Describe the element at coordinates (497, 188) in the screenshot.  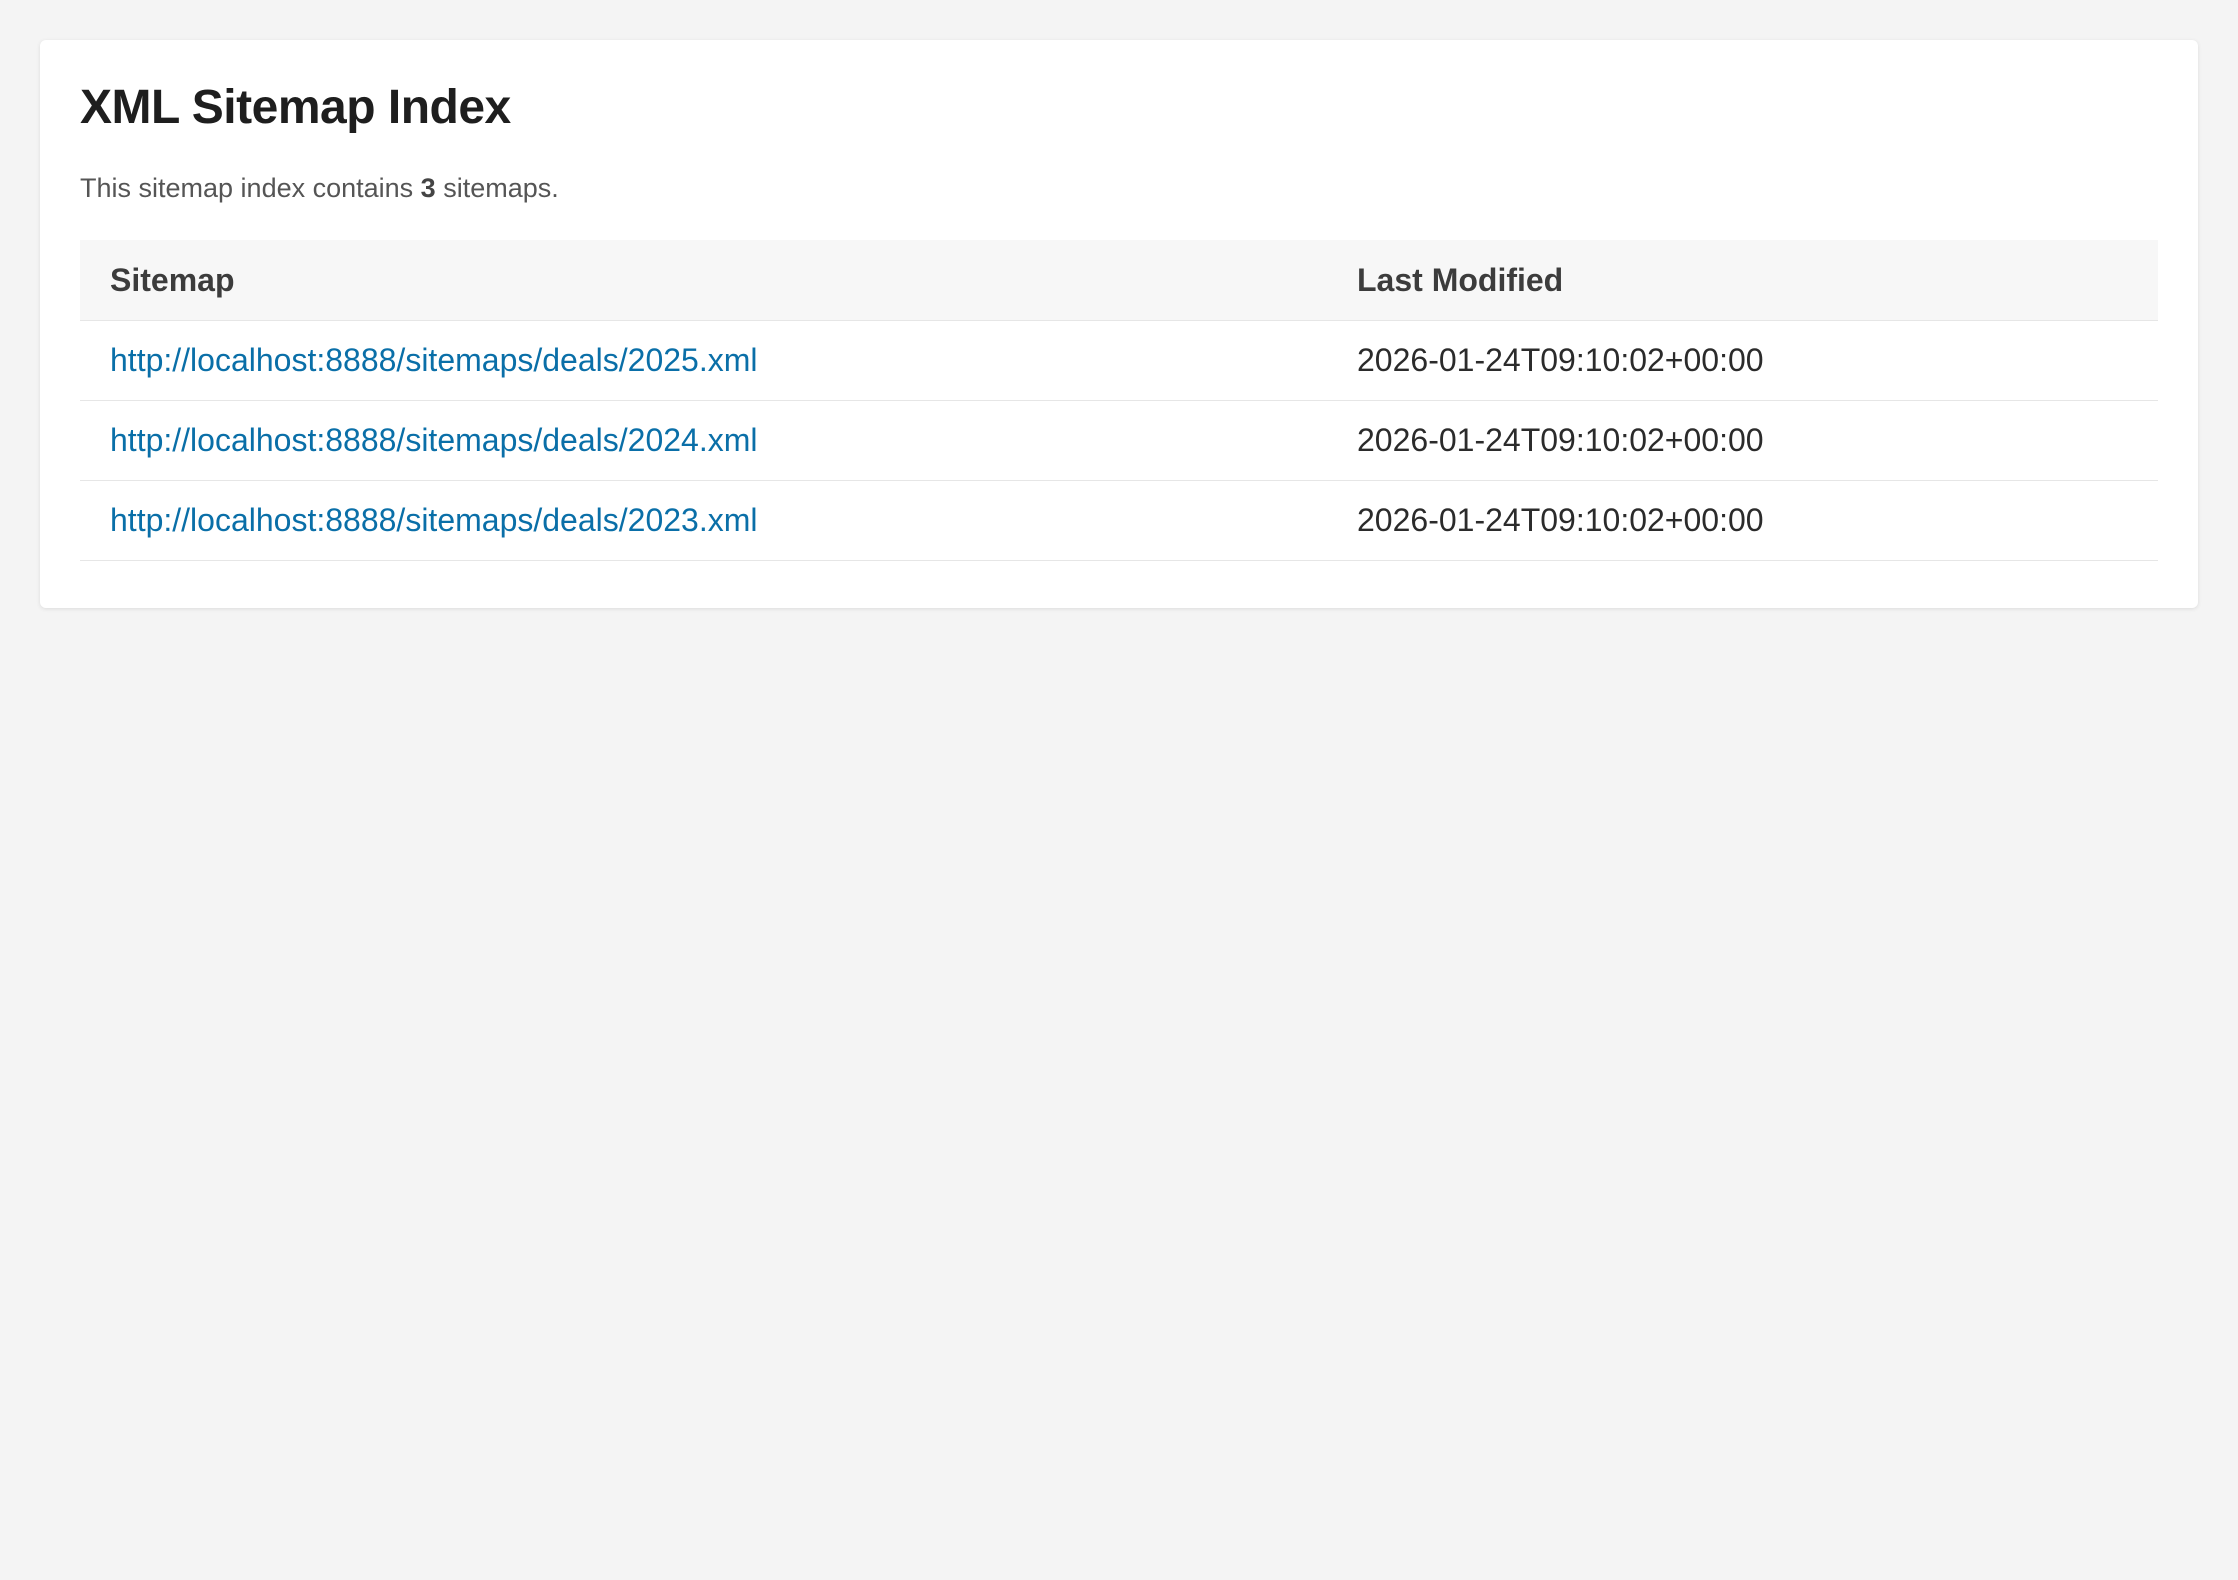
I see `summary-suffix: sitemaps.` at that location.